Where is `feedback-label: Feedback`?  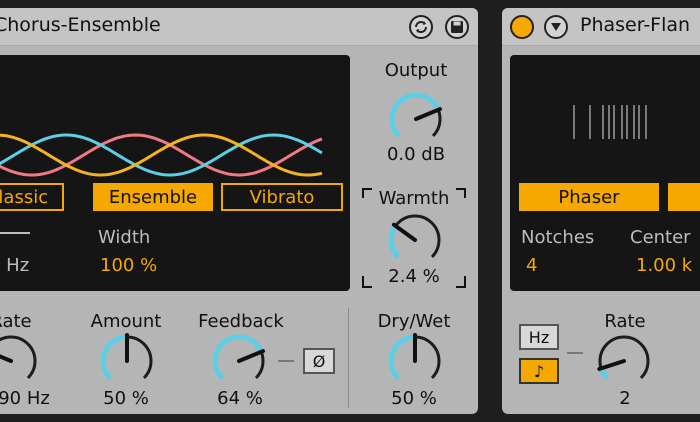 feedback-label: Feedback is located at coordinates (241, 321).